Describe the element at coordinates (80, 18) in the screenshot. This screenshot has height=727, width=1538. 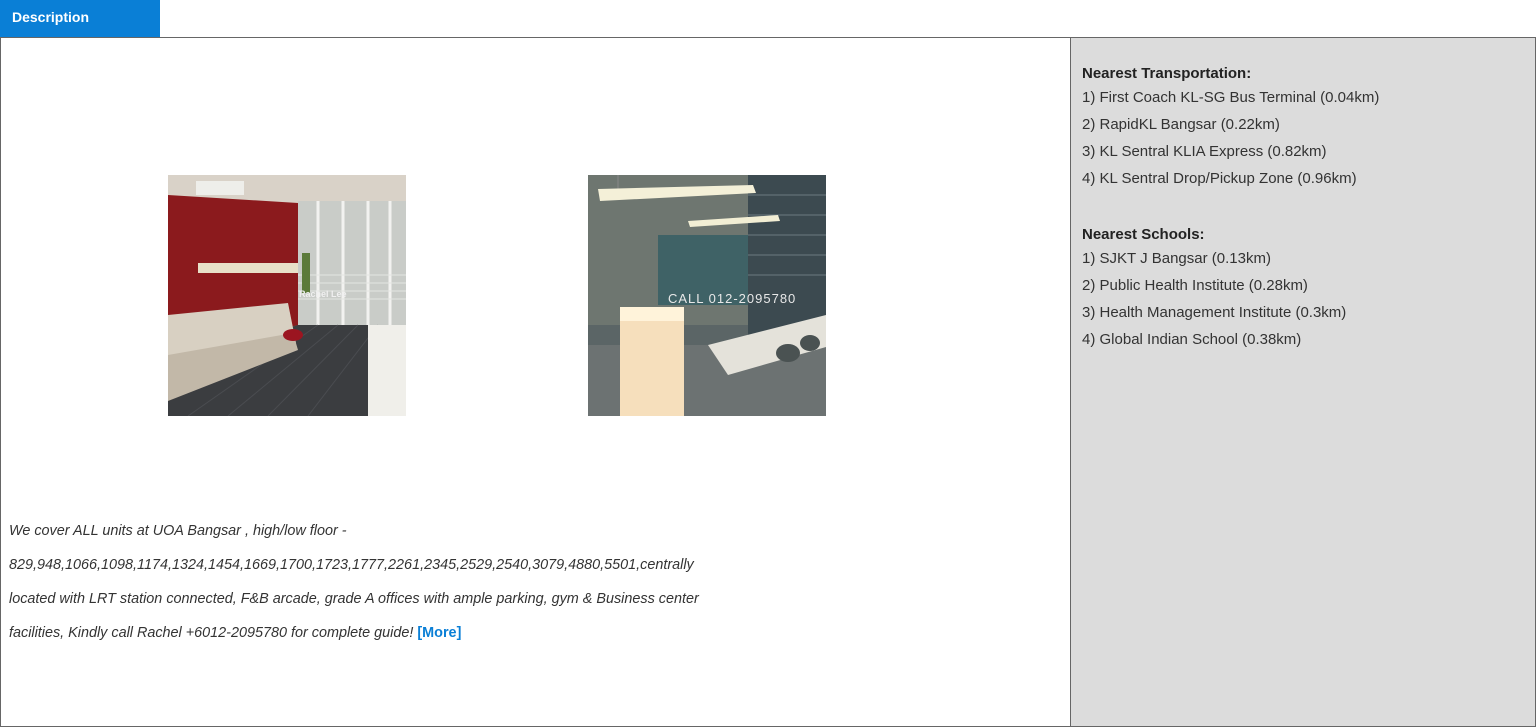
I see `tab-description: Description` at that location.